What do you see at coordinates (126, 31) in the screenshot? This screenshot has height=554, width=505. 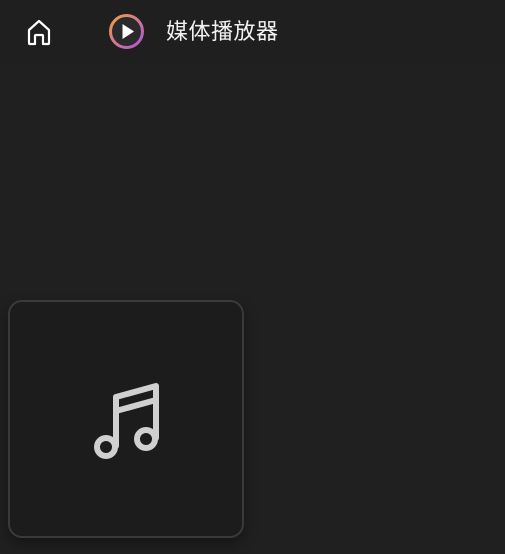 I see `media-player-icon` at bounding box center [126, 31].